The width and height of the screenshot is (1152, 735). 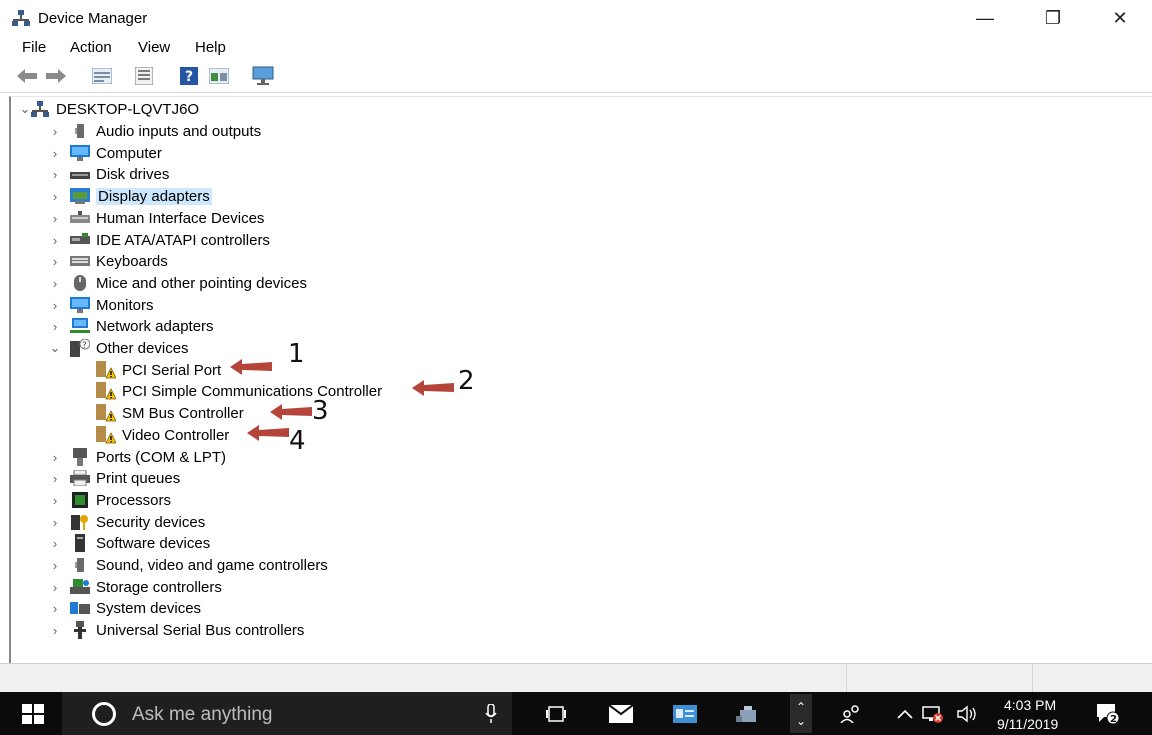 I want to click on menu-action: Action, so click(x=91, y=47).